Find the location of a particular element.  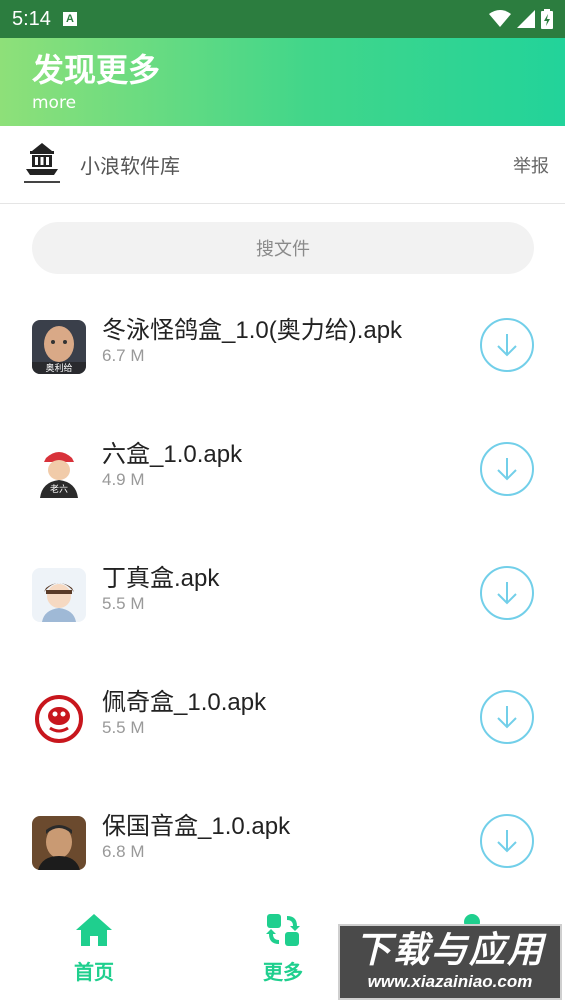

nav-label-more: 更多 is located at coordinates (283, 972).